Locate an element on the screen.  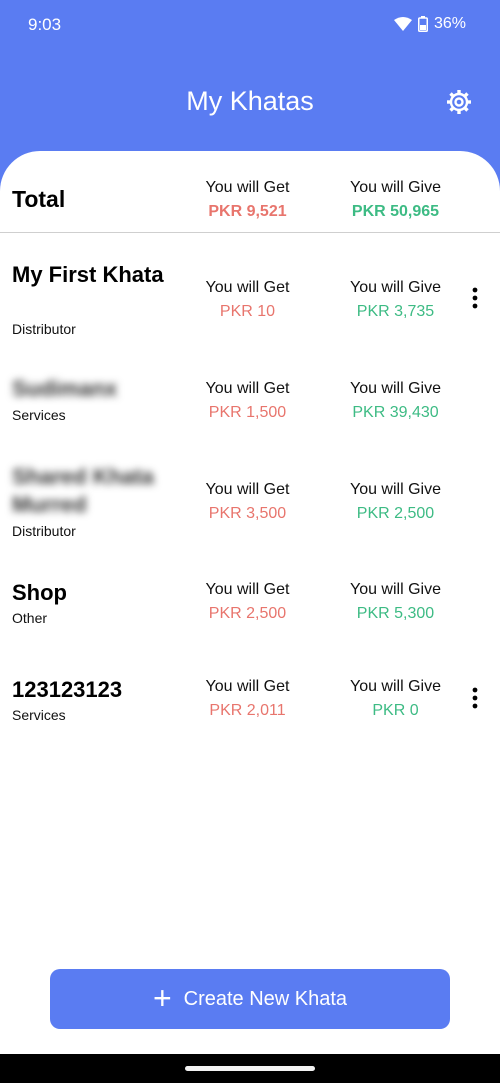
battery-icon is located at coordinates (422, 24).